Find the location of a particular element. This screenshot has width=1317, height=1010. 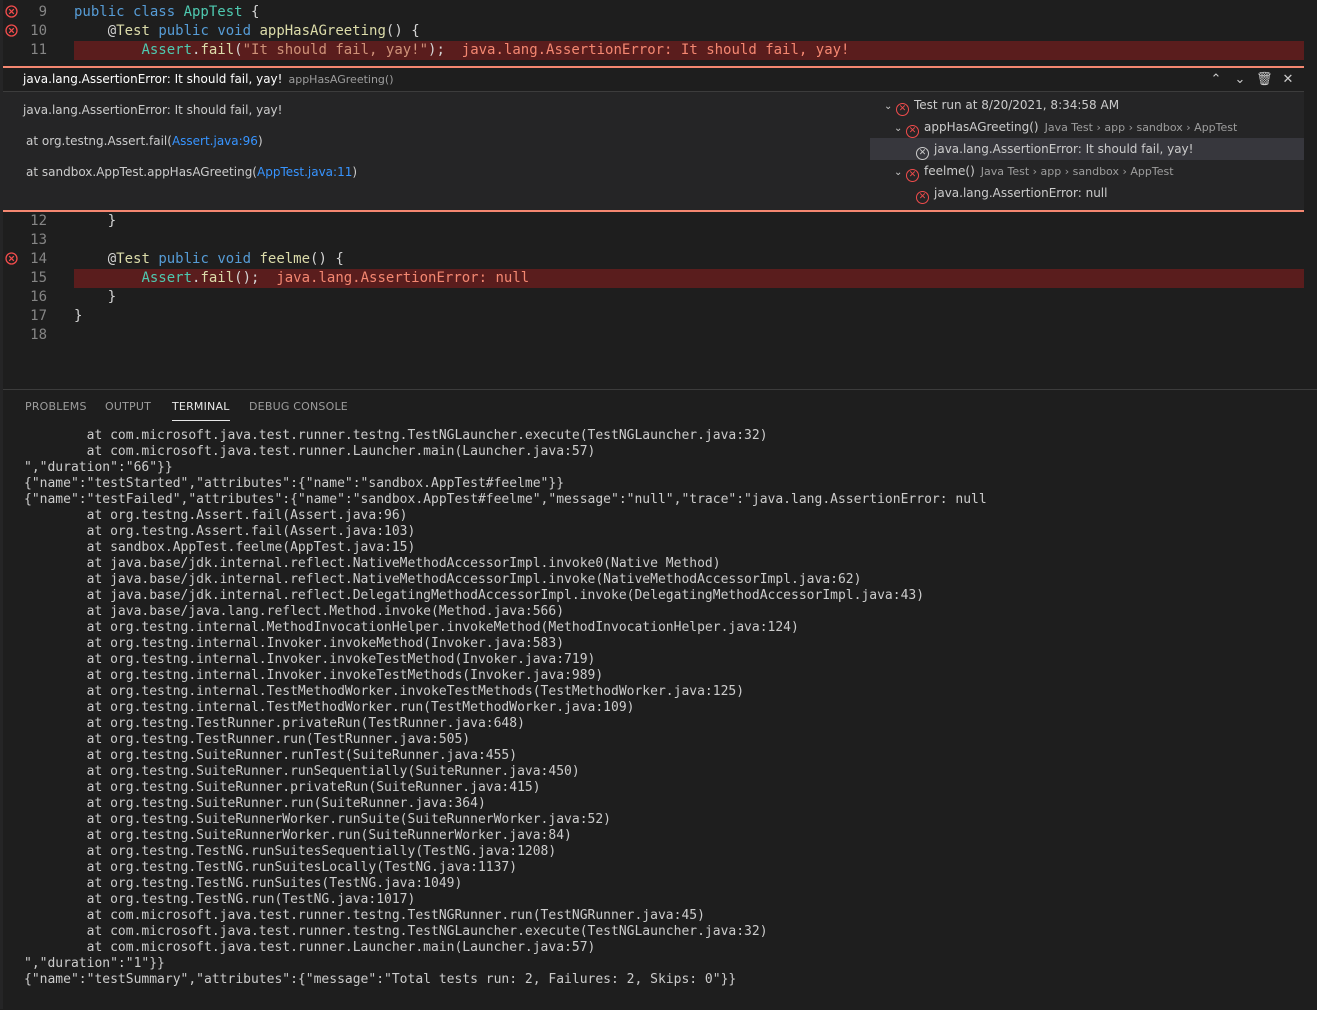

tree-item-label: feelme() is located at coordinates (949, 171).